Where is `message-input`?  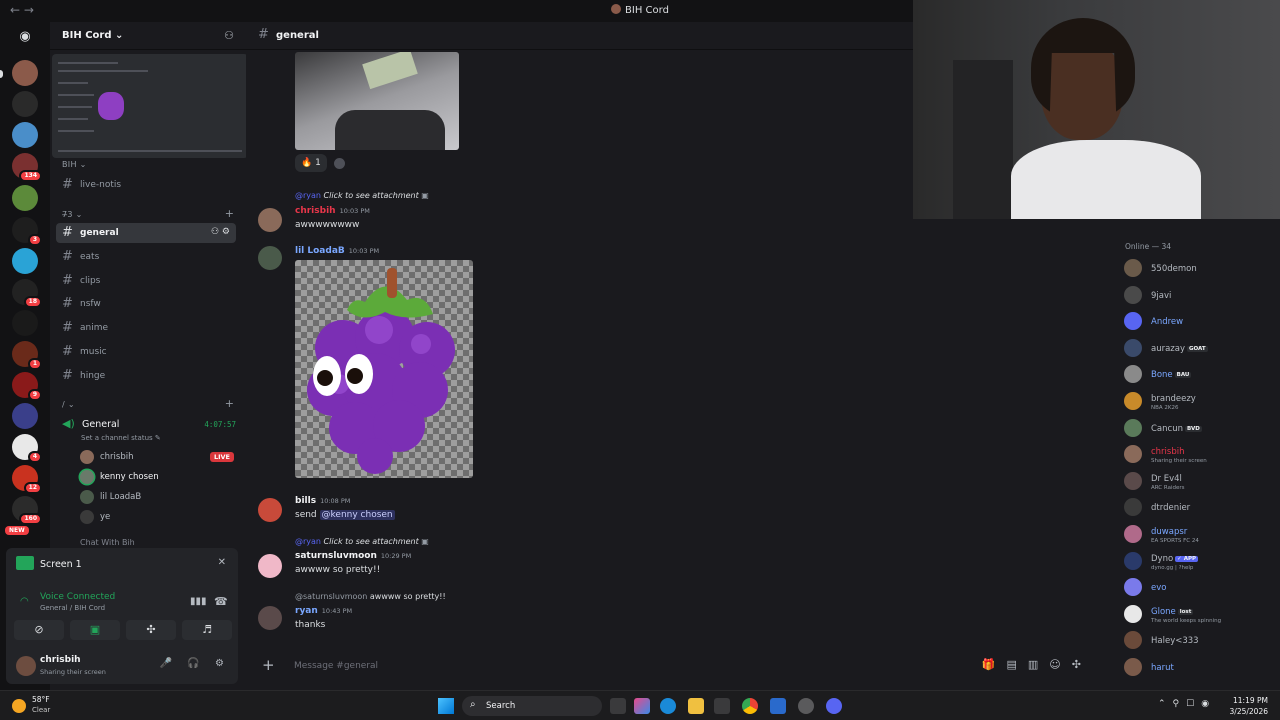 message-input is located at coordinates (594, 666).